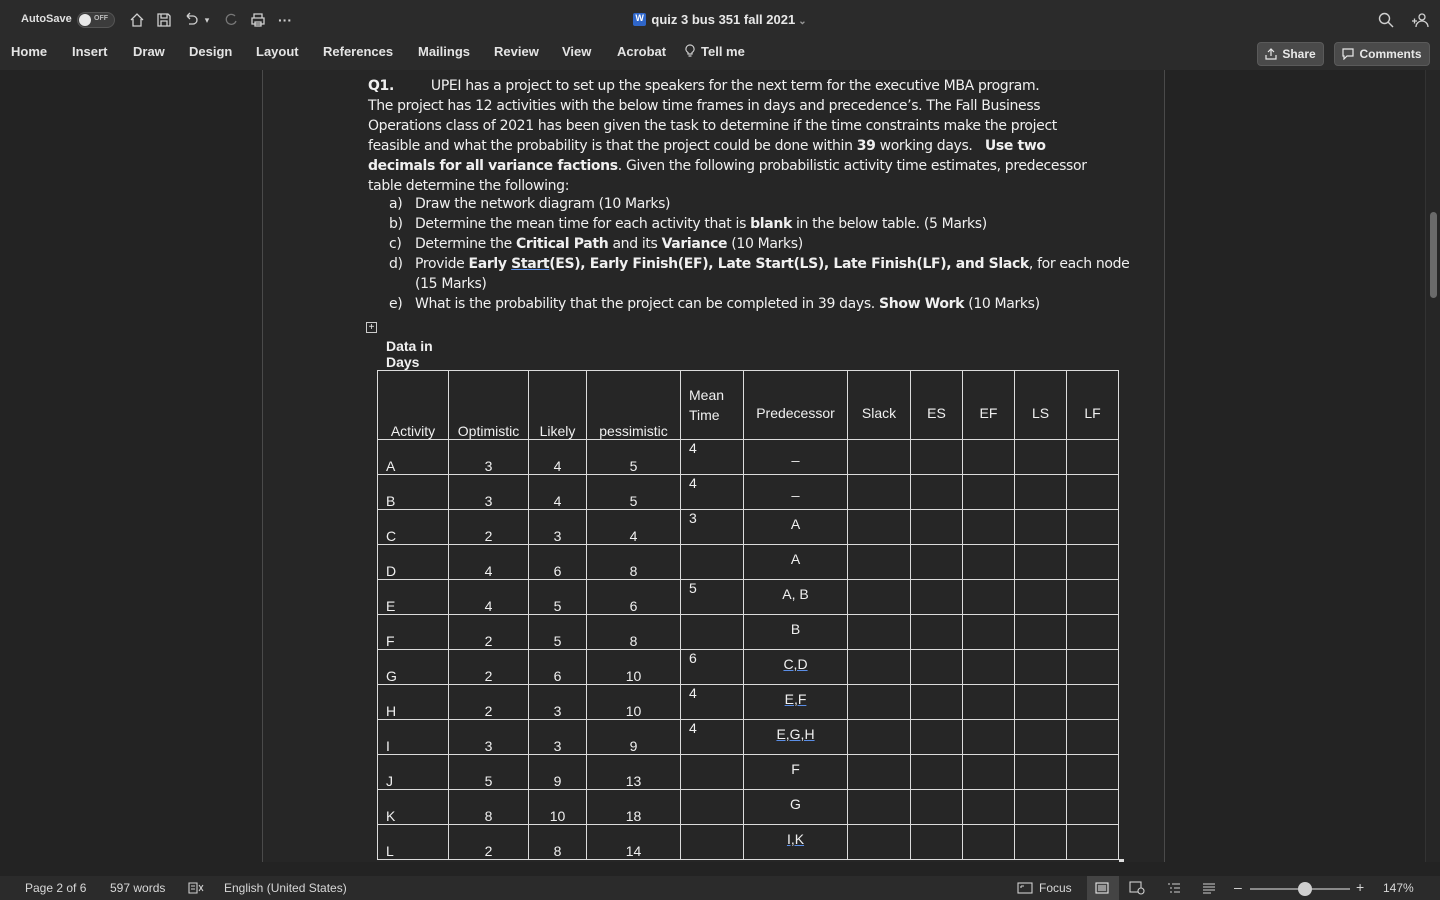  What do you see at coordinates (196, 888) in the screenshot?
I see `proofing-icon` at bounding box center [196, 888].